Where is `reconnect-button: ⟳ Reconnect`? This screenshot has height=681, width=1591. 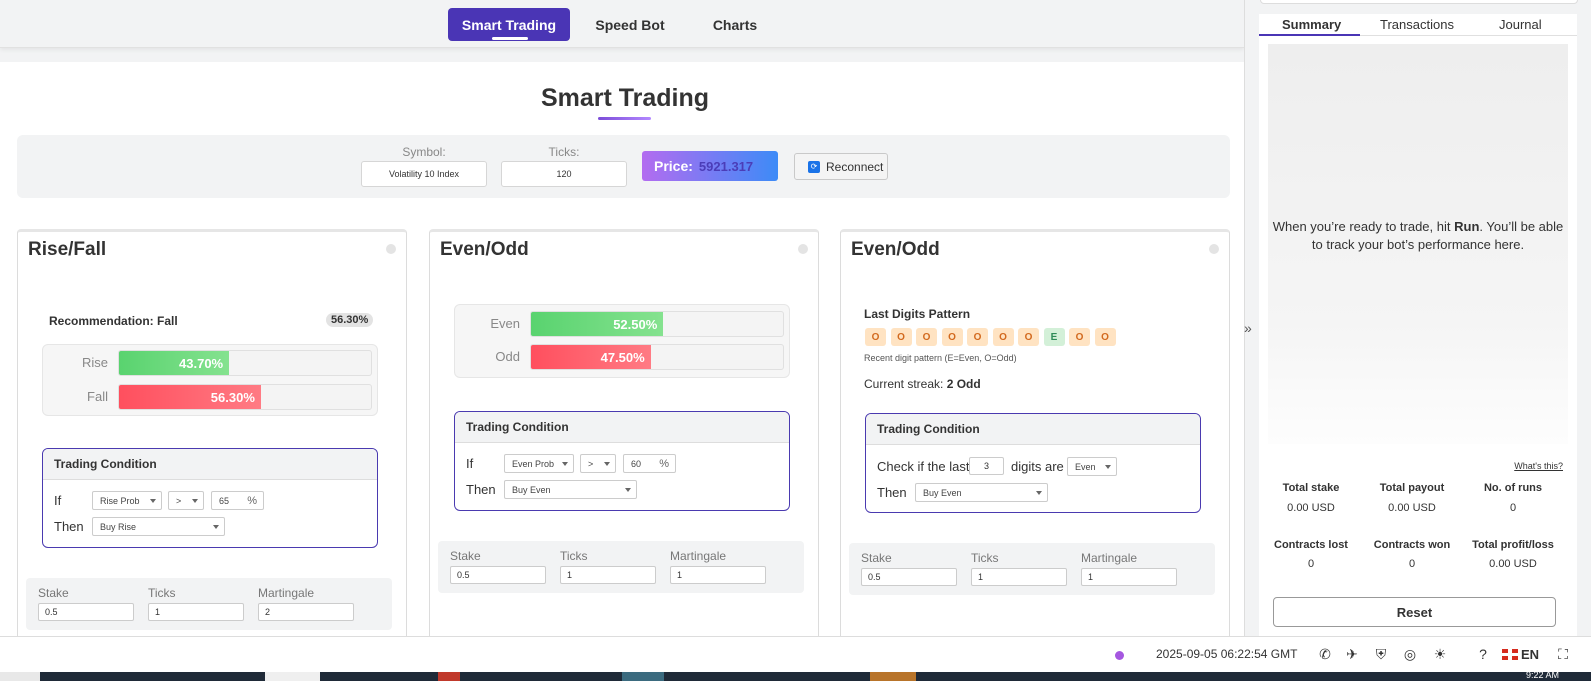
reconnect-button: ⟳ Reconnect is located at coordinates (841, 166).